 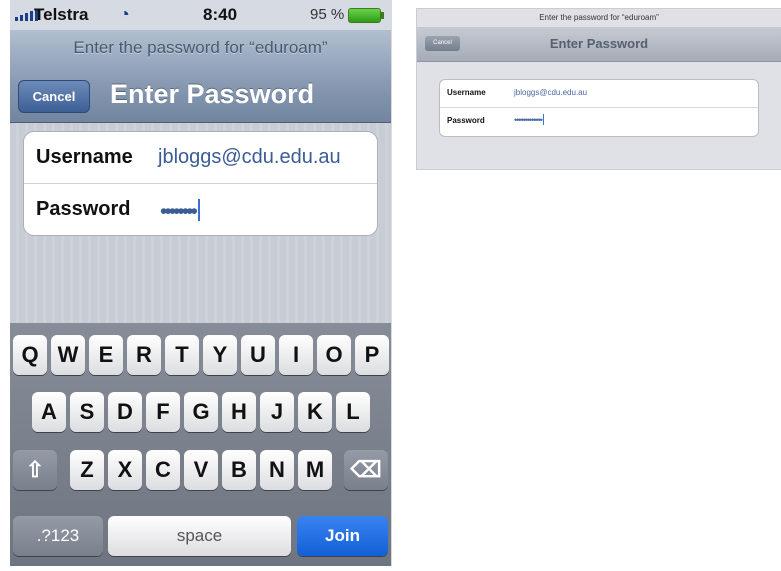 What do you see at coordinates (125, 412) in the screenshot?
I see `key-d: D` at bounding box center [125, 412].